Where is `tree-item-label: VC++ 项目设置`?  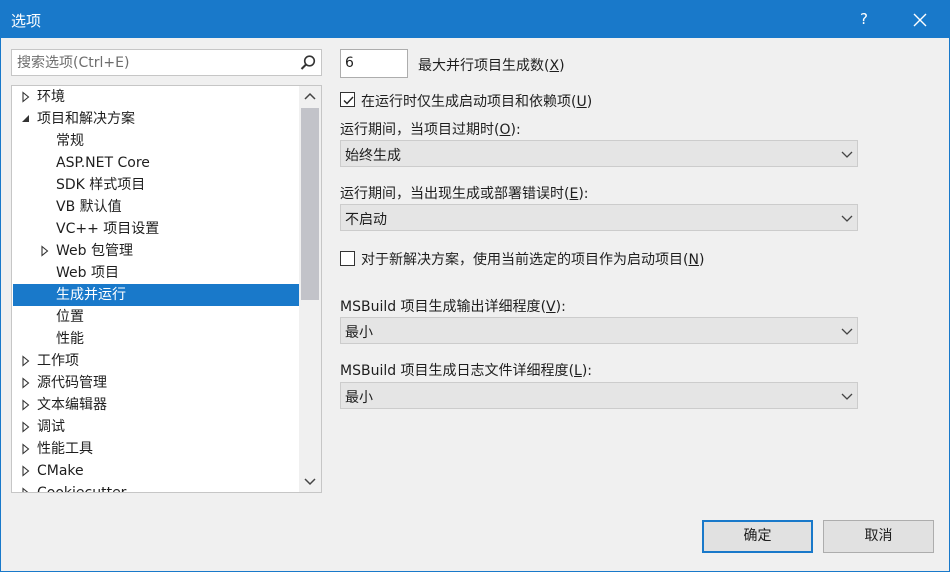 tree-item-label: VC++ 项目设置 is located at coordinates (108, 229).